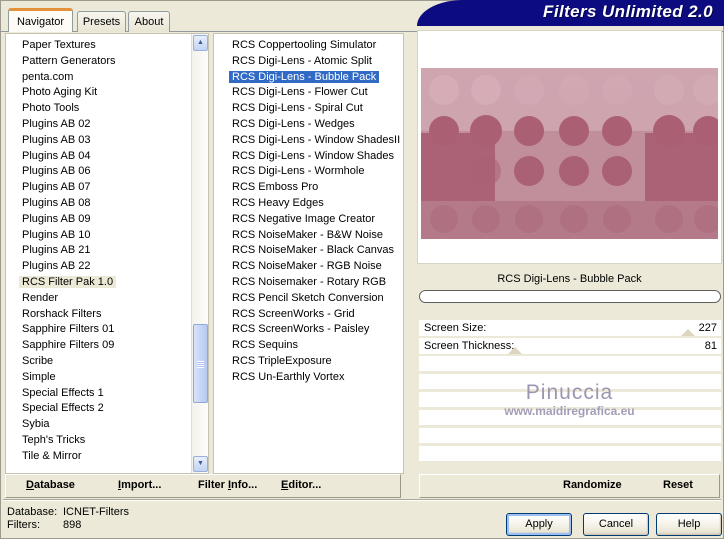 This screenshot has height=539, width=724. Describe the element at coordinates (570, 346) in the screenshot. I see `screen-thickness-slider: Screen Thickness: 81` at that location.